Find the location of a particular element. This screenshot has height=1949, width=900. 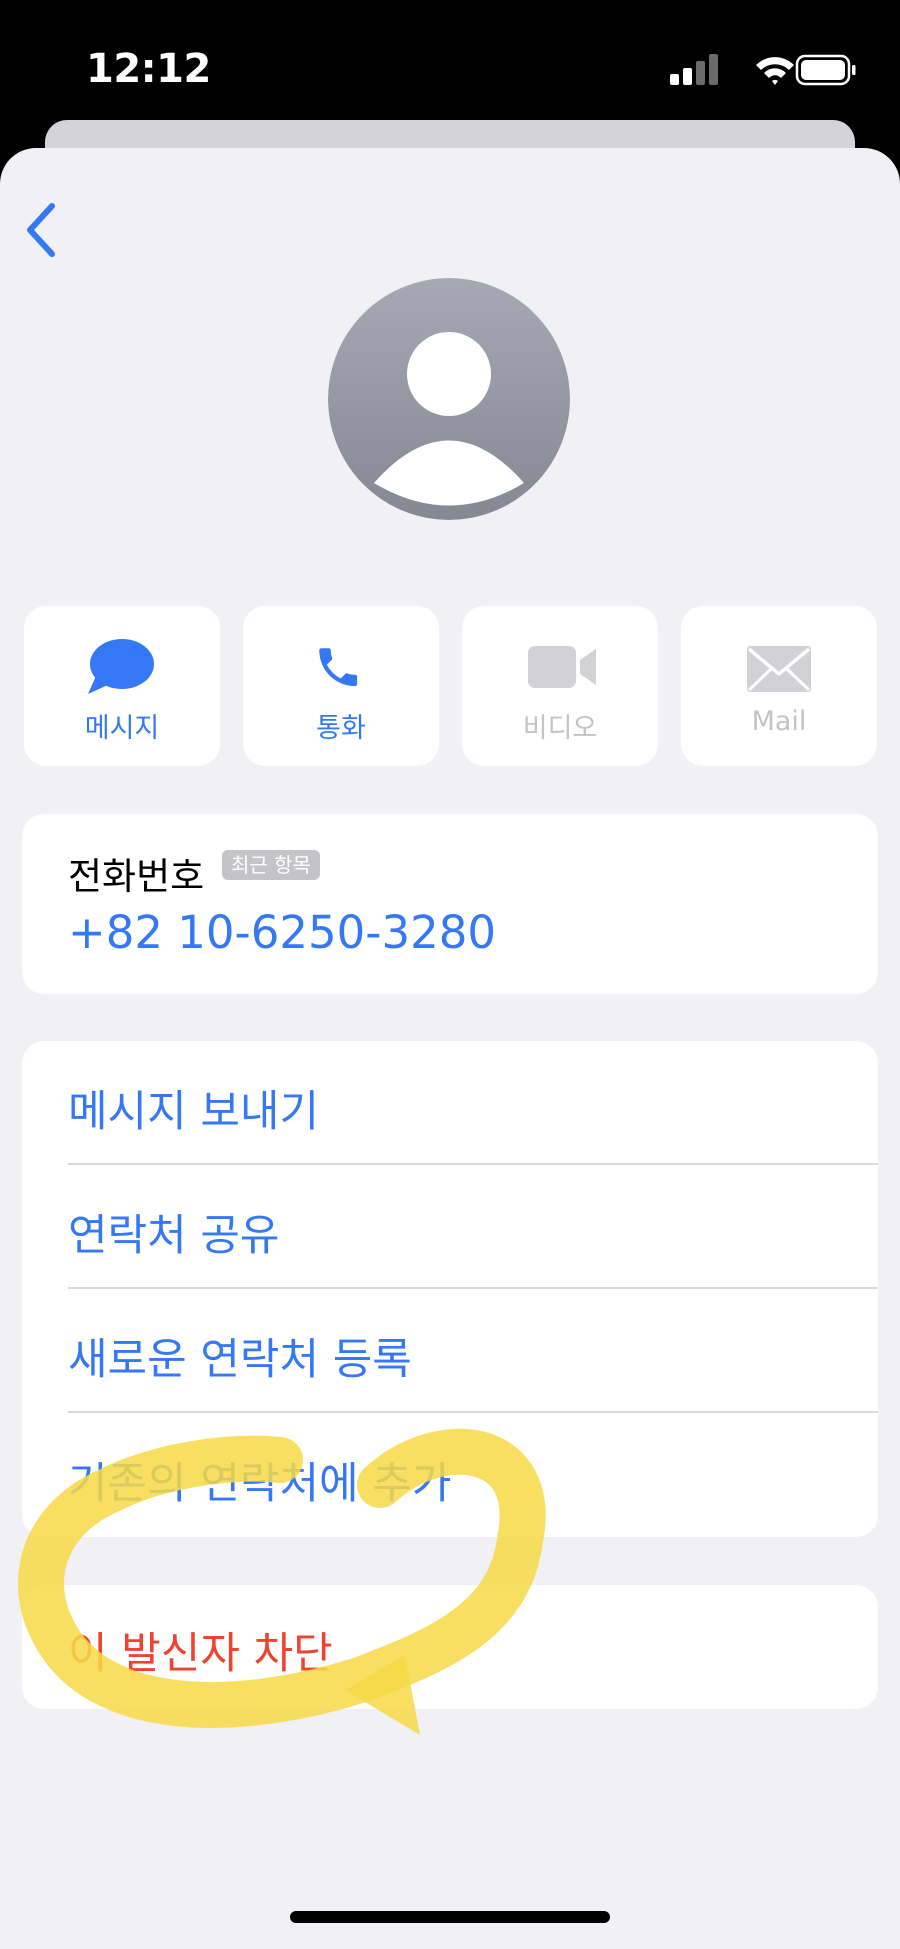

envelope-icon is located at coordinates (779, 669).